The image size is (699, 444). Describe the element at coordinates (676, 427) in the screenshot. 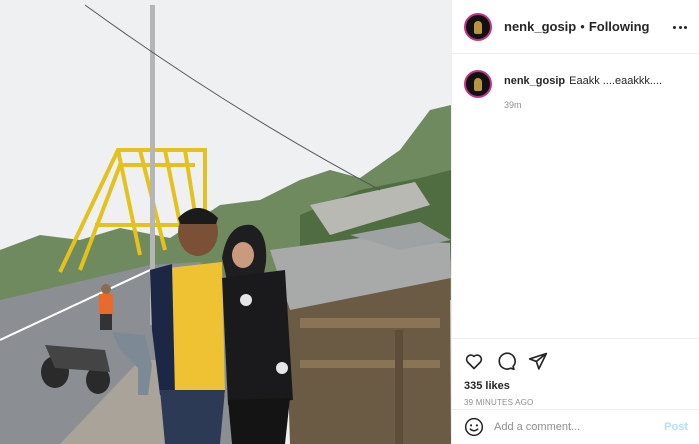

I see `post-button: Post` at that location.